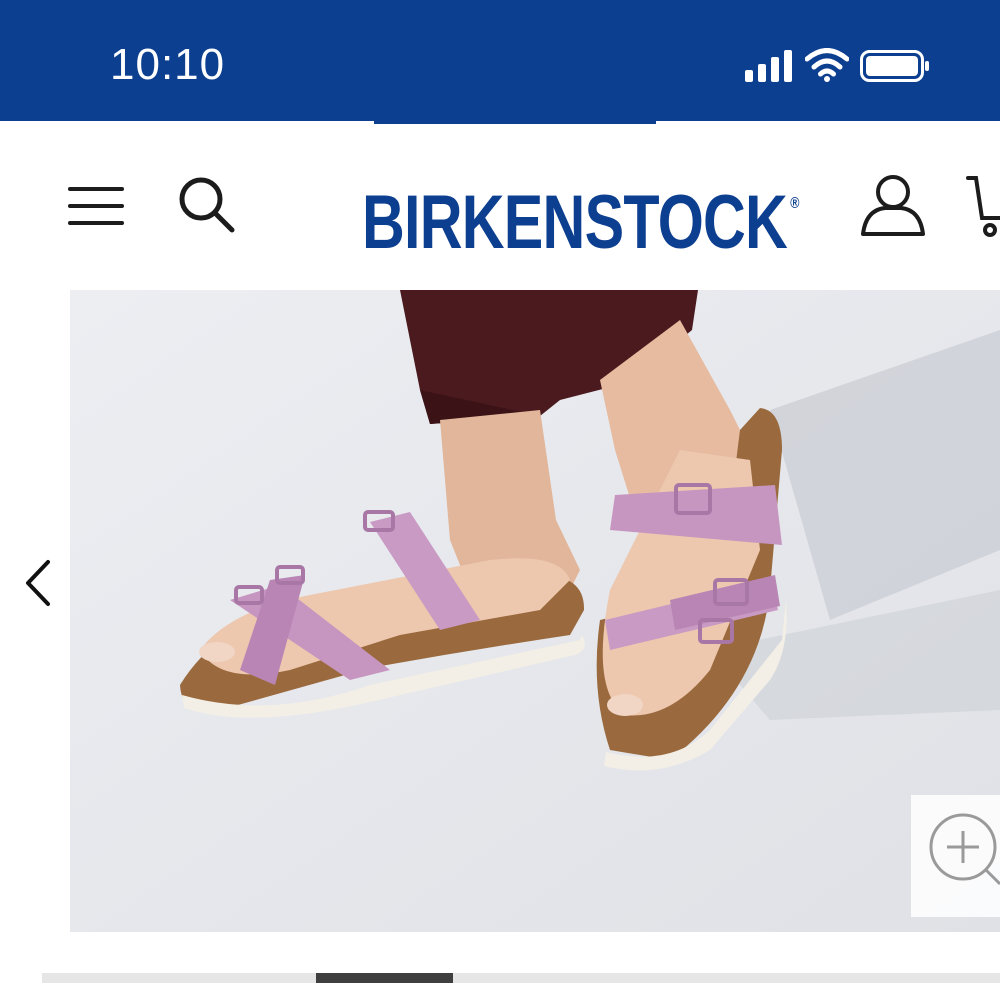 The image size is (1000, 1000). I want to click on status-icons, so click(872, 66).